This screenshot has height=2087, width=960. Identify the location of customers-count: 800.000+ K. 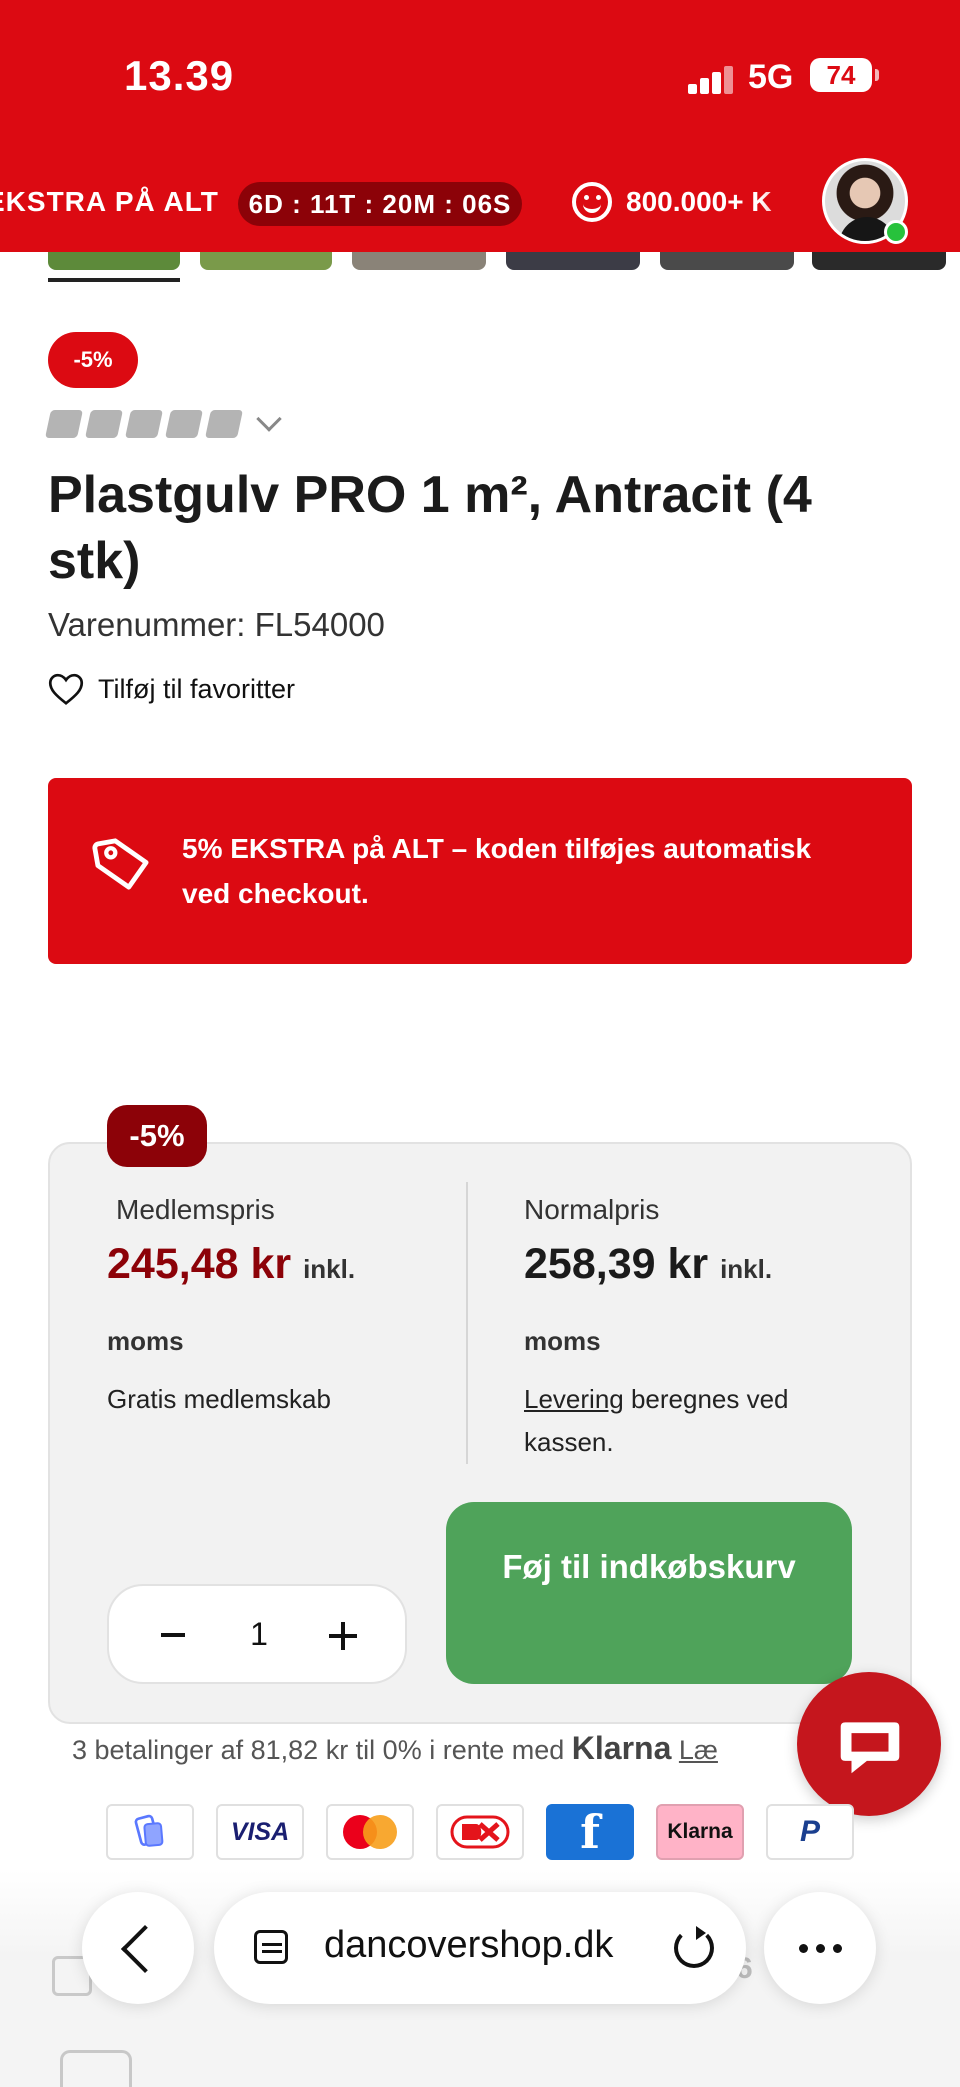
(699, 201).